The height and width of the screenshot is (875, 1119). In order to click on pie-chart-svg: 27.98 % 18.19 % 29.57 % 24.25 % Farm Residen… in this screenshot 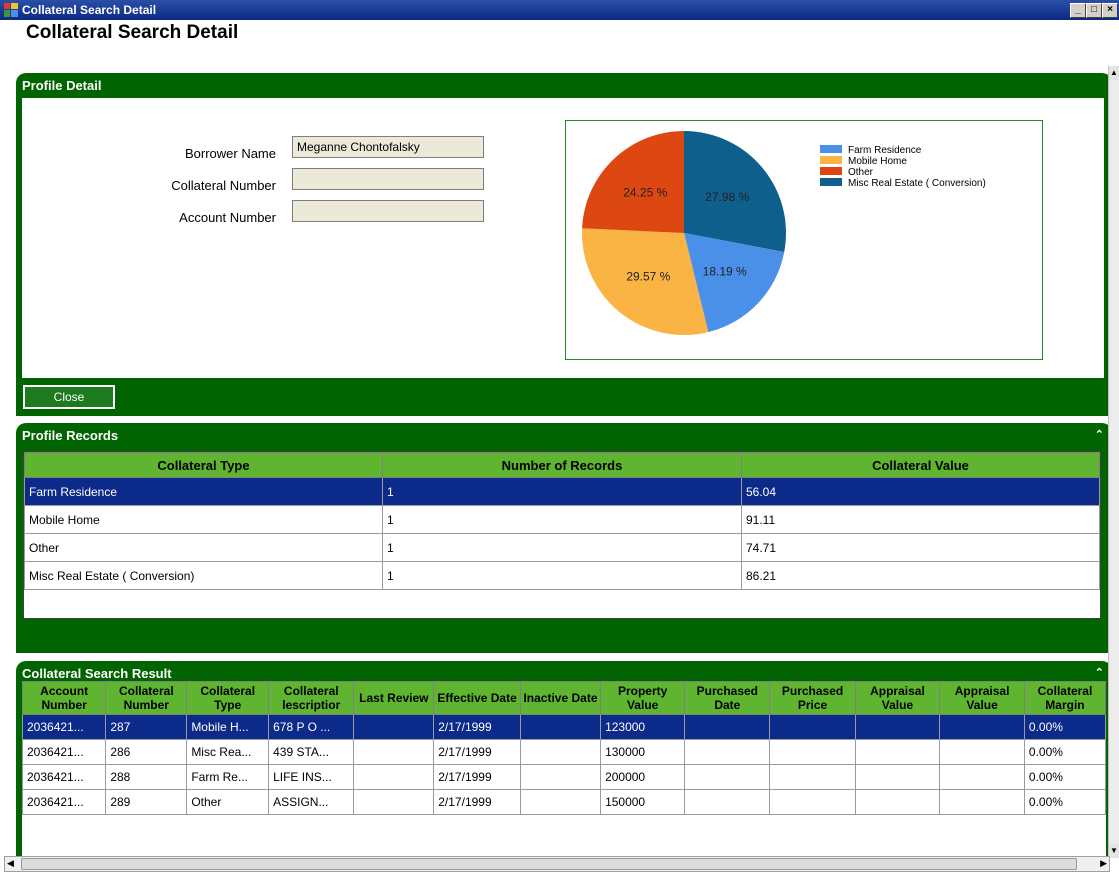, I will do `click(784, 233)`.